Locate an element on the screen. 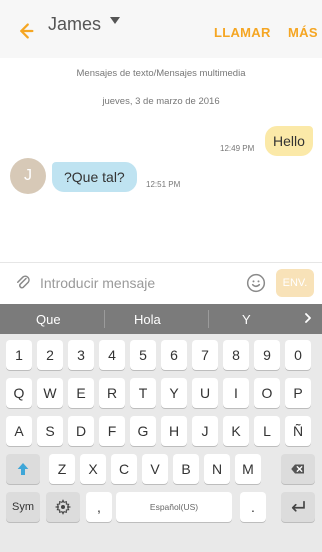 Image resolution: width=322 pixels, height=552 pixels. shift-arrow-icon is located at coordinates (23, 469).